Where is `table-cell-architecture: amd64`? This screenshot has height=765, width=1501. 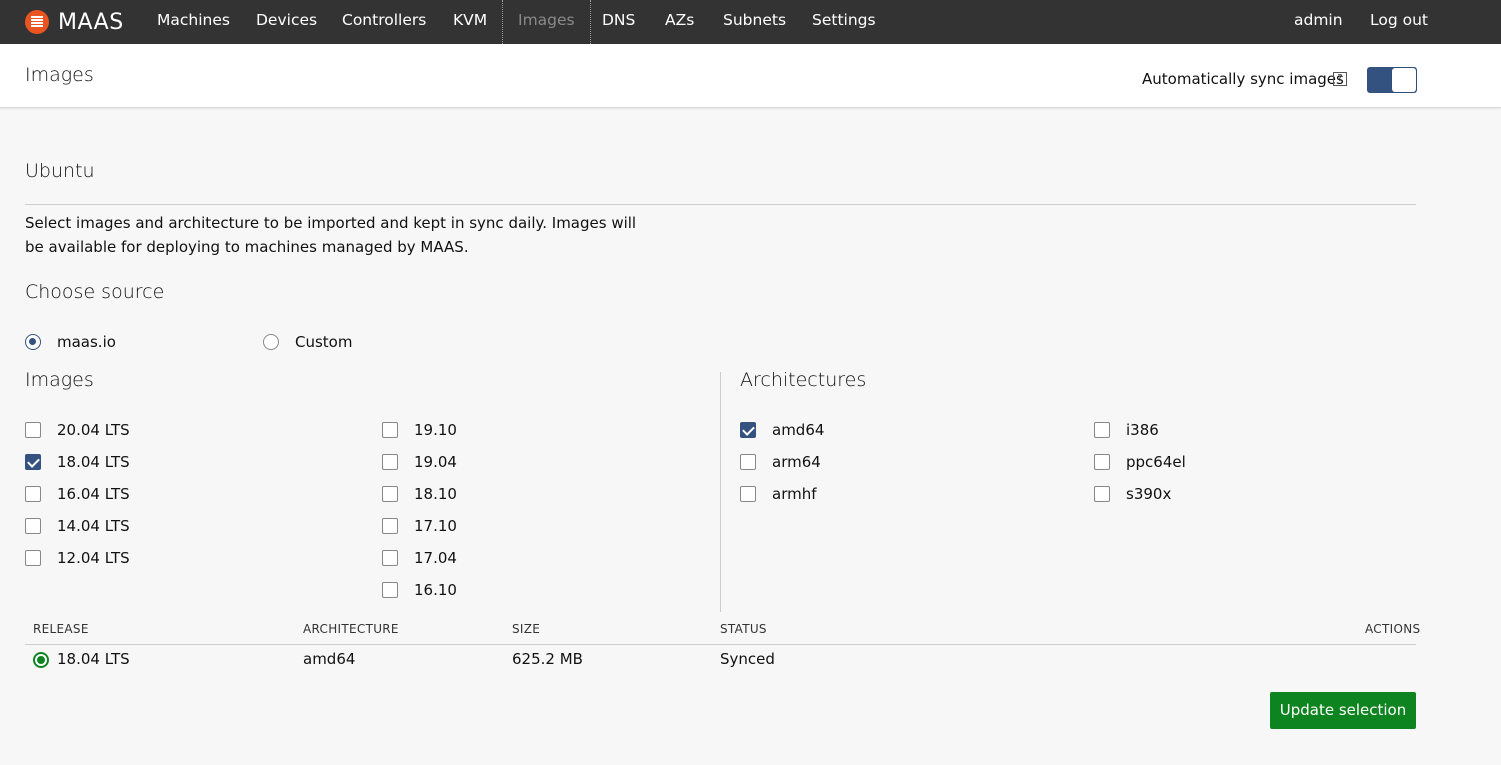 table-cell-architecture: amd64 is located at coordinates (329, 659).